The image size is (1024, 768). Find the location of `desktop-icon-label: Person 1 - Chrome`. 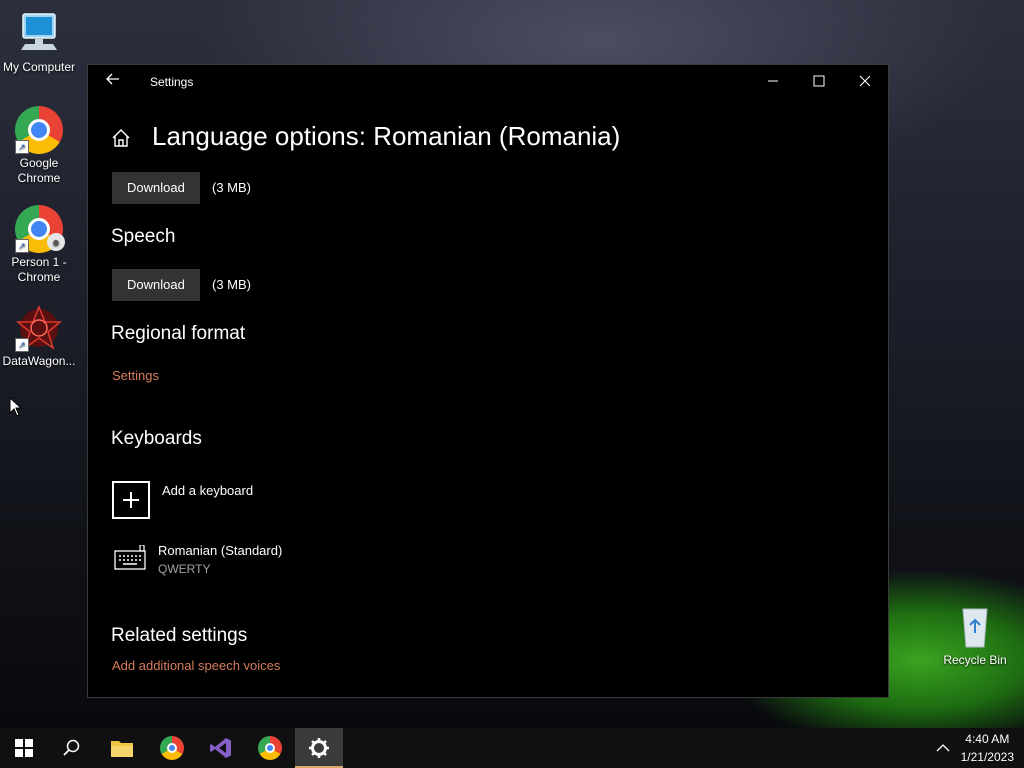

desktop-icon-label: Person 1 - Chrome is located at coordinates (39, 269).